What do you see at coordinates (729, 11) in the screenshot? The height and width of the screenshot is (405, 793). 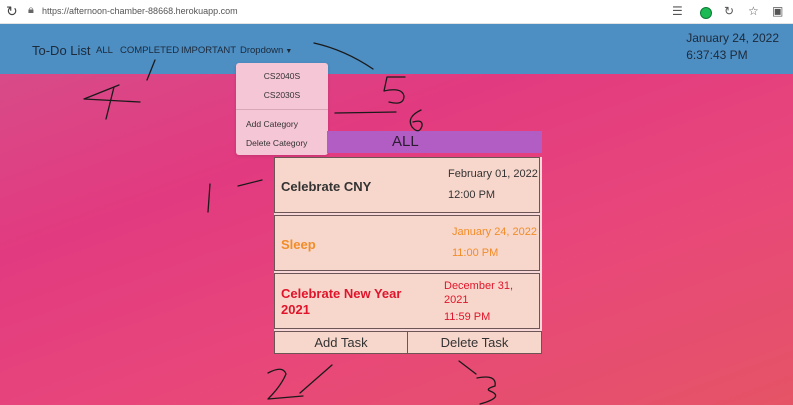 I see `sync-icon: ↻` at bounding box center [729, 11].